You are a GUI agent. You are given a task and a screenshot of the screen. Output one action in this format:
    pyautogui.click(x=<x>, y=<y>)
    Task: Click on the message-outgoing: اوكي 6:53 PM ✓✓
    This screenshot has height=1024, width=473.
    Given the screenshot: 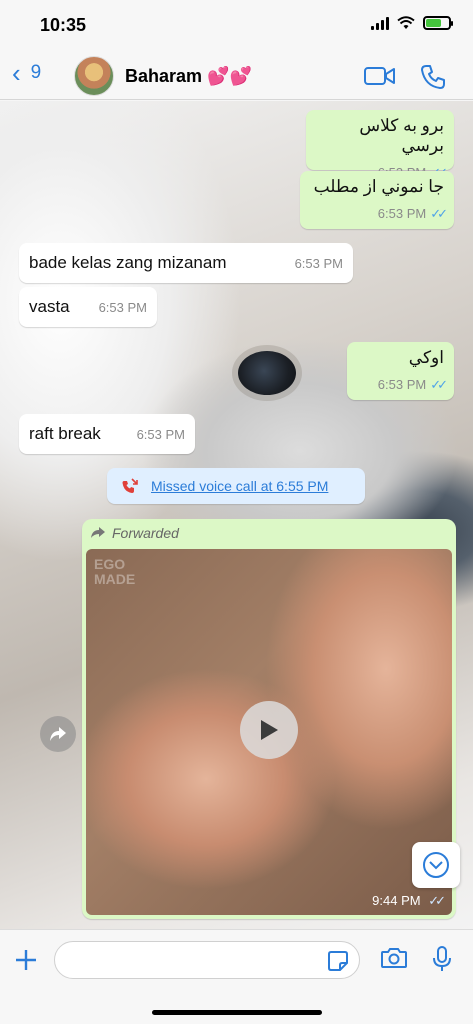 What is the action you would take?
    pyautogui.click(x=400, y=371)
    